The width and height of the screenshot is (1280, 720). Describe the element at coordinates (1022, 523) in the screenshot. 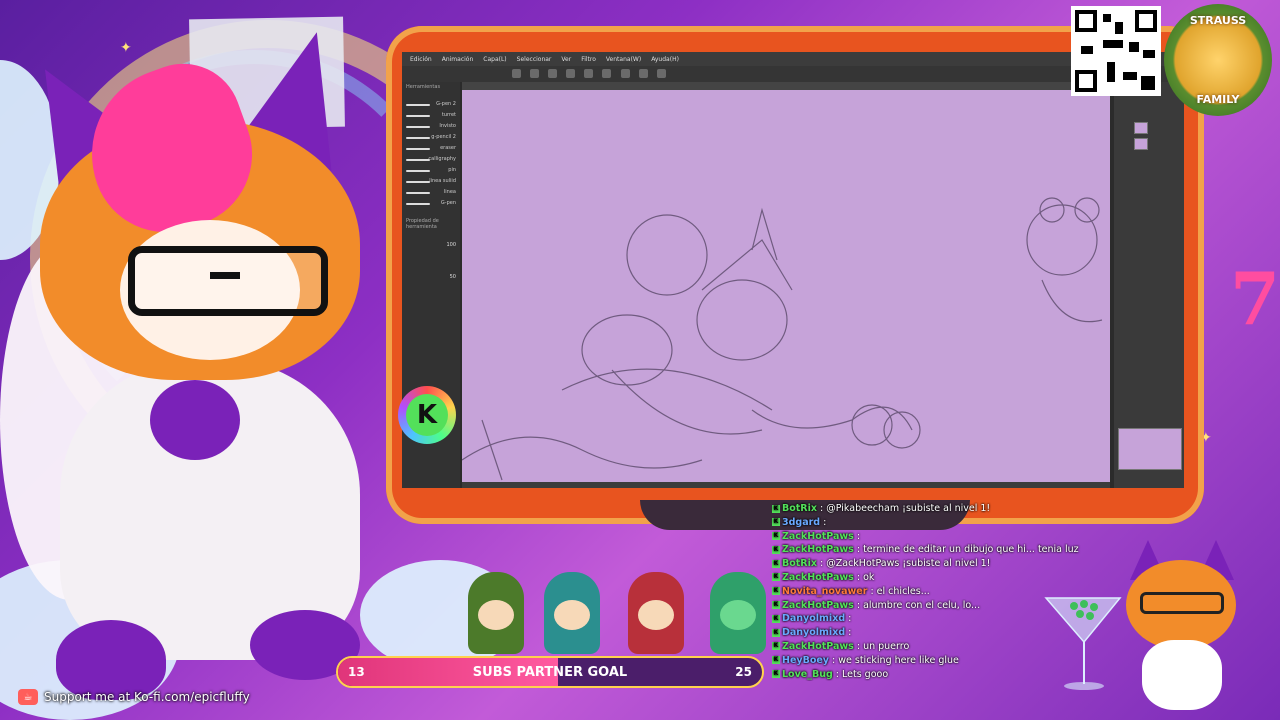

I see `chat-message: K 3dgard :` at that location.